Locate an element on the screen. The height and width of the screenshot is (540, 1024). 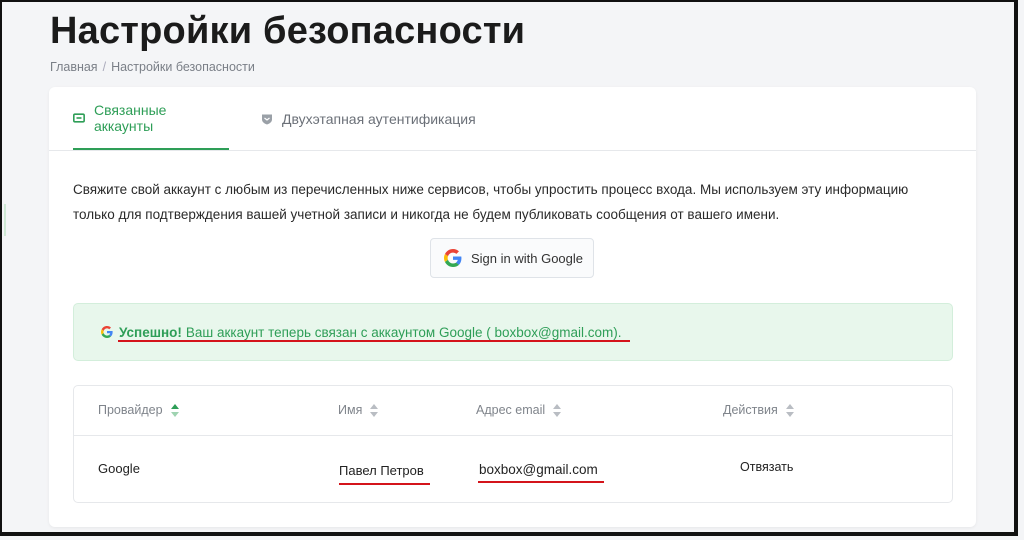
tab-two-factor-label: Двухэтапная аутентификация is located at coordinates (379, 118).